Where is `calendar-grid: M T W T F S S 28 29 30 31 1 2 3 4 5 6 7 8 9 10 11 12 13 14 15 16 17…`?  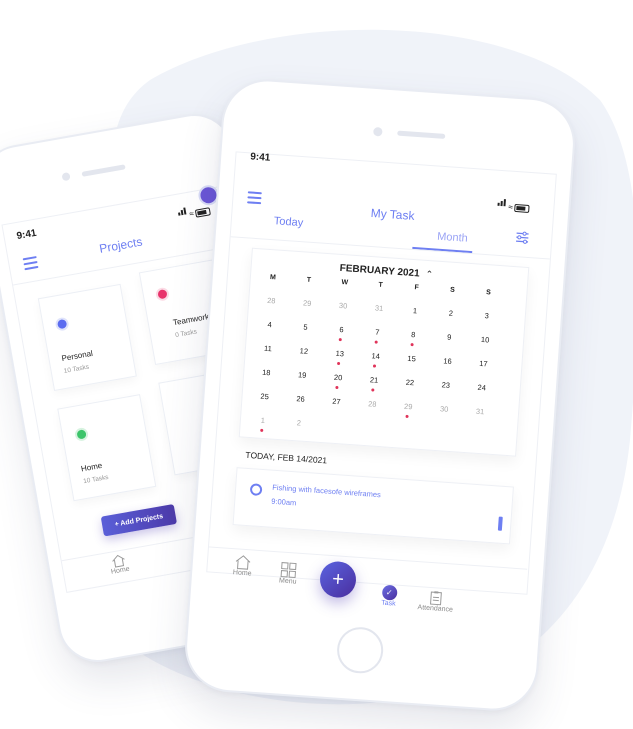
calendar-grid: M T W T F S S 28 29 30 31 1 2 3 4 5 6 7 8 9 10 11 12 13 14 15 16 17… is located at coordinates (383, 359).